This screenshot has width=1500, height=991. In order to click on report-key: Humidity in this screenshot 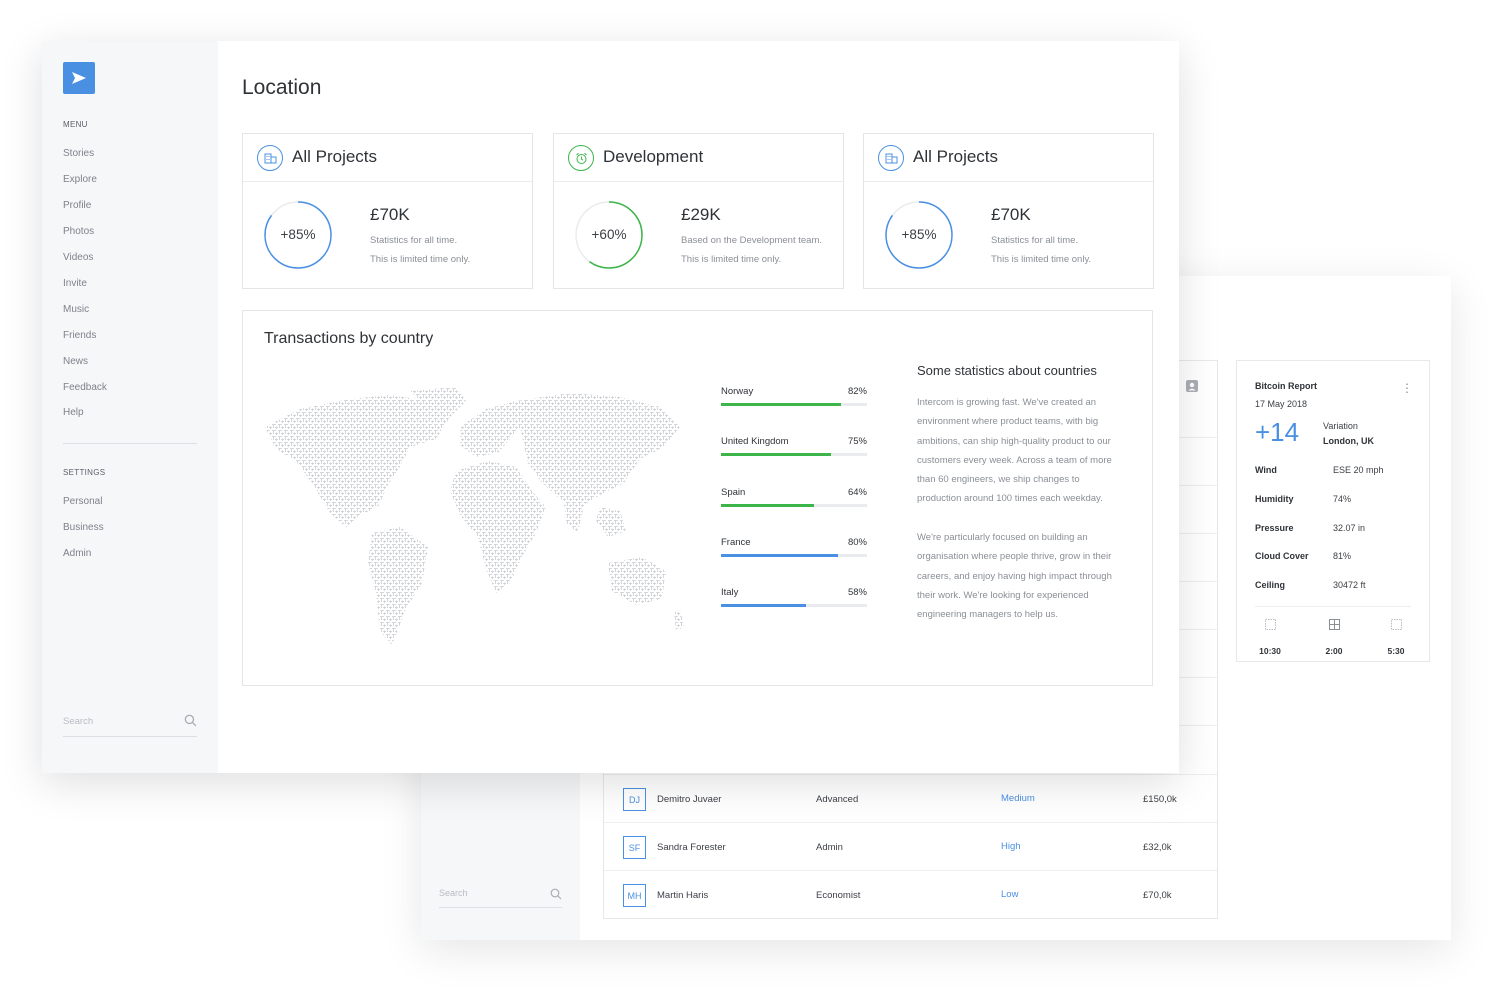, I will do `click(1274, 499)`.